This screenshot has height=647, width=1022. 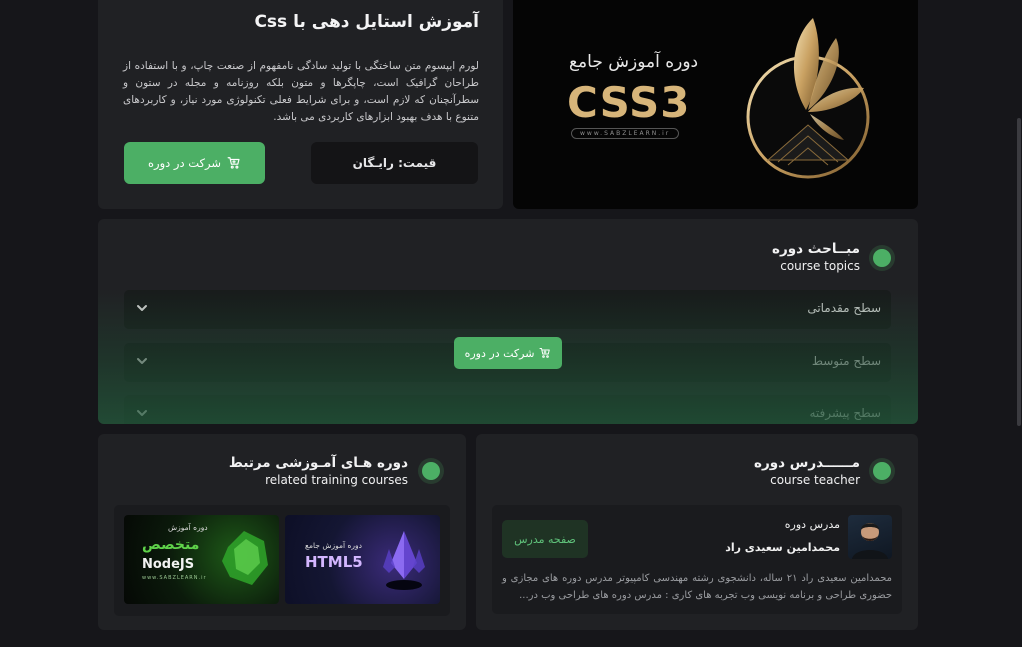 What do you see at coordinates (333, 545) in the screenshot?
I see `course-thumb-small: دوره آموزش جامع` at bounding box center [333, 545].